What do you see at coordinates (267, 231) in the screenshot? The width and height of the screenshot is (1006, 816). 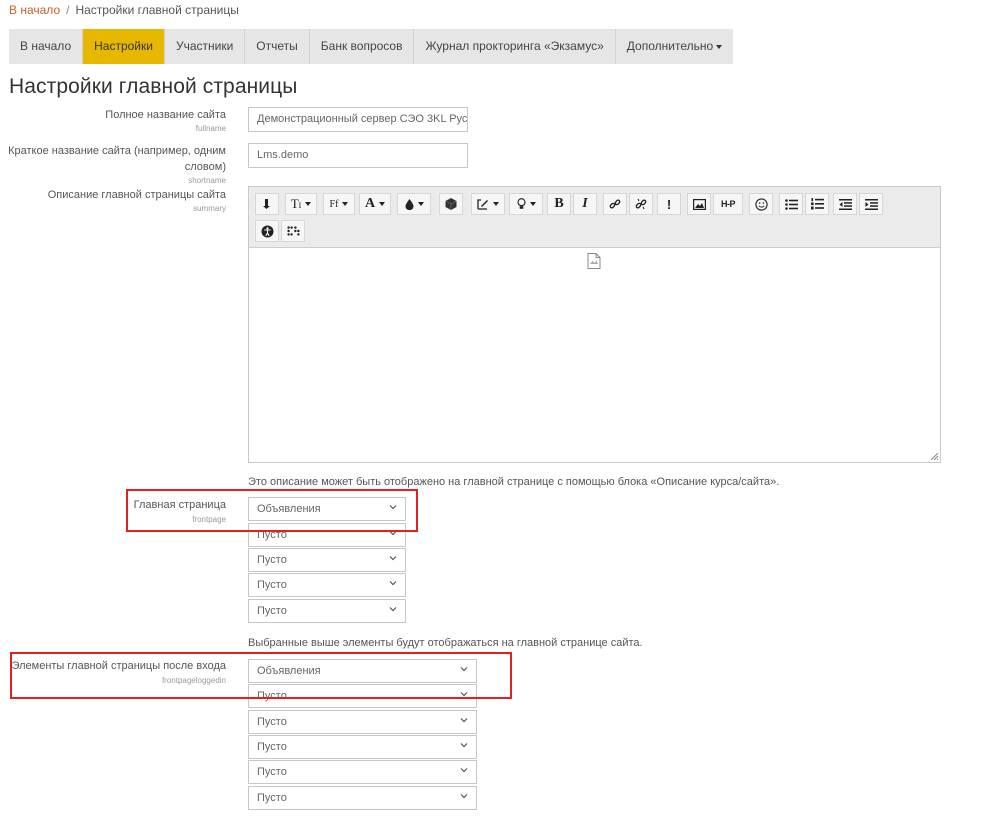 I see `accessibility-icon` at bounding box center [267, 231].